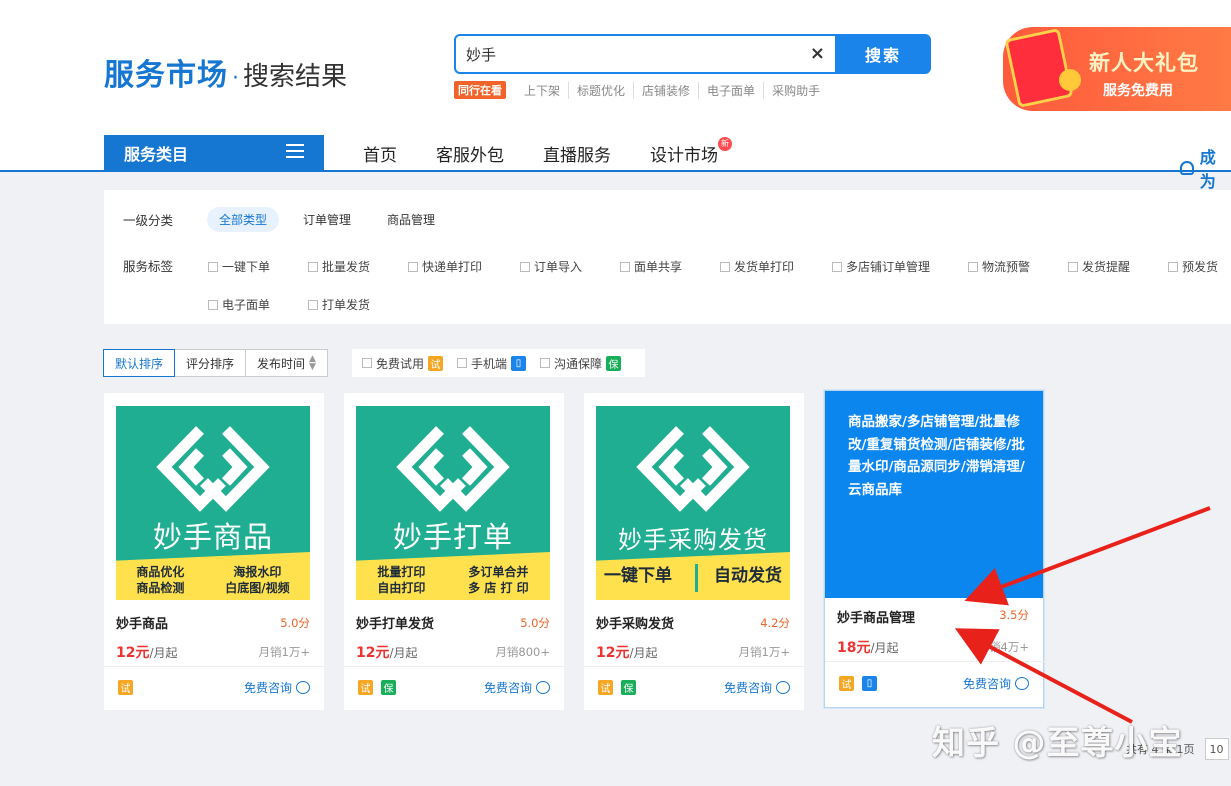 Image resolution: width=1231 pixels, height=786 pixels. I want to click on service-tag-checkbox: 一键下单, so click(239, 266).